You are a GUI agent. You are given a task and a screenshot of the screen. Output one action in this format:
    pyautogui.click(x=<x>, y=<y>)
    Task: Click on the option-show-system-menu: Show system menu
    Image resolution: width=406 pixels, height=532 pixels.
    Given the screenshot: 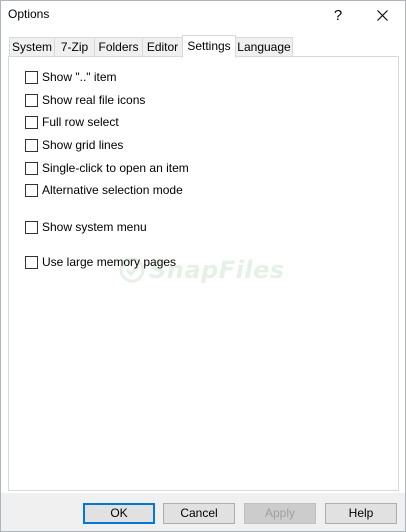 What is the action you would take?
    pyautogui.click(x=86, y=227)
    